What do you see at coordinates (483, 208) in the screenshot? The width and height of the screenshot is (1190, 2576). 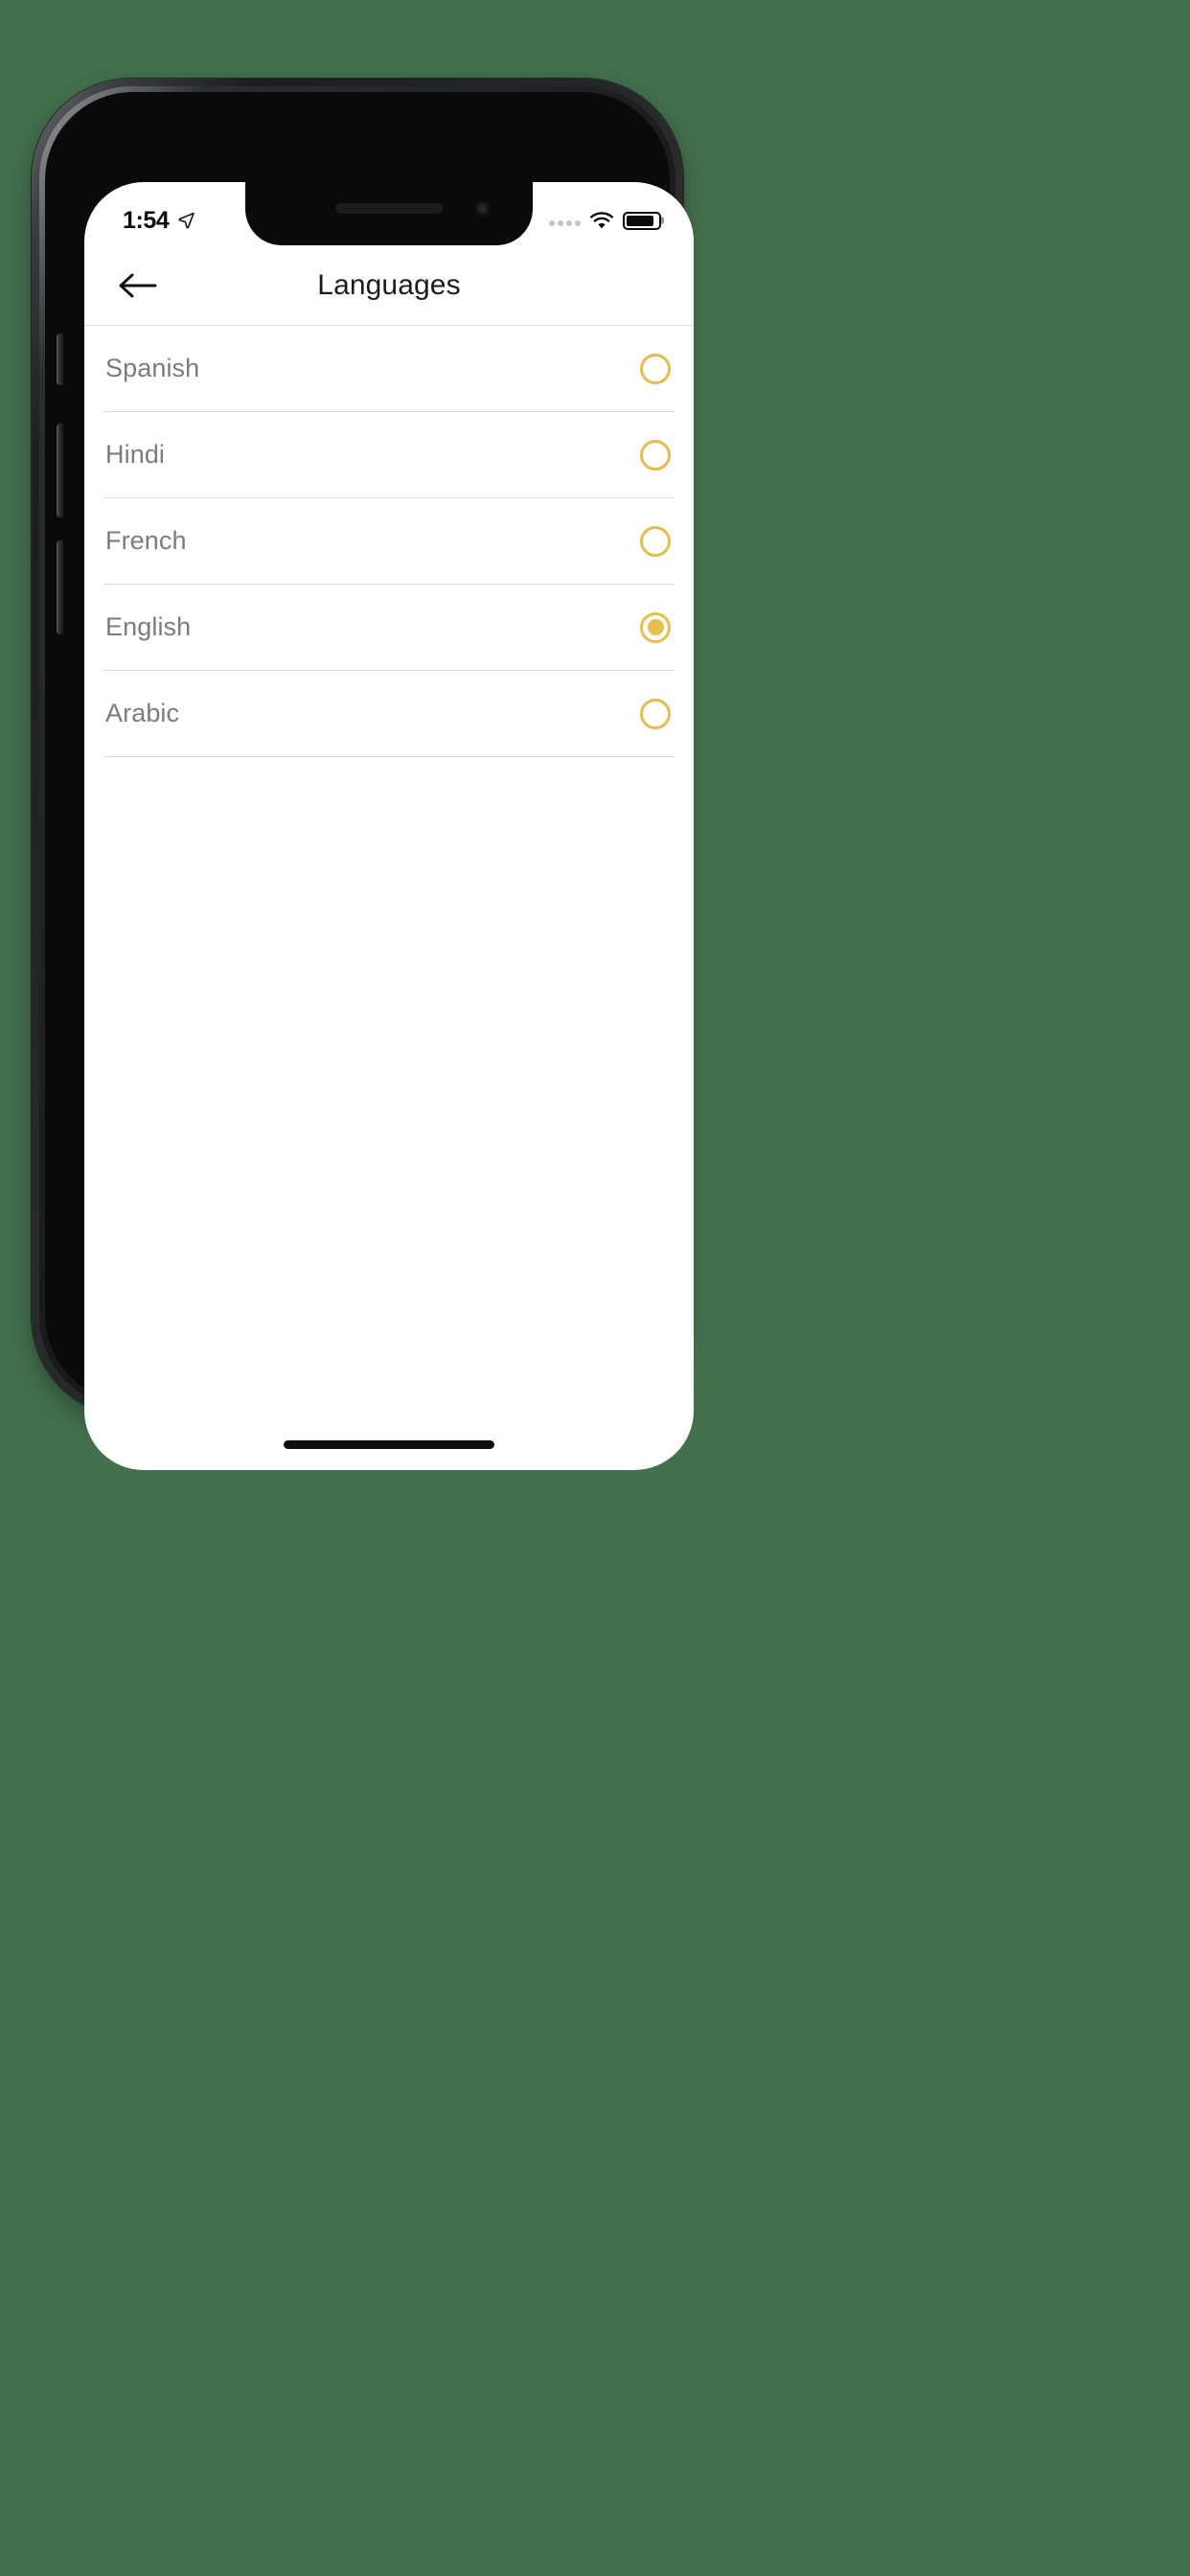 I see `front-camera-icon` at bounding box center [483, 208].